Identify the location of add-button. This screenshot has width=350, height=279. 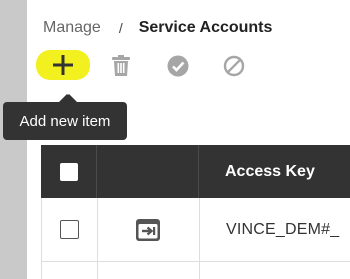
(63, 65).